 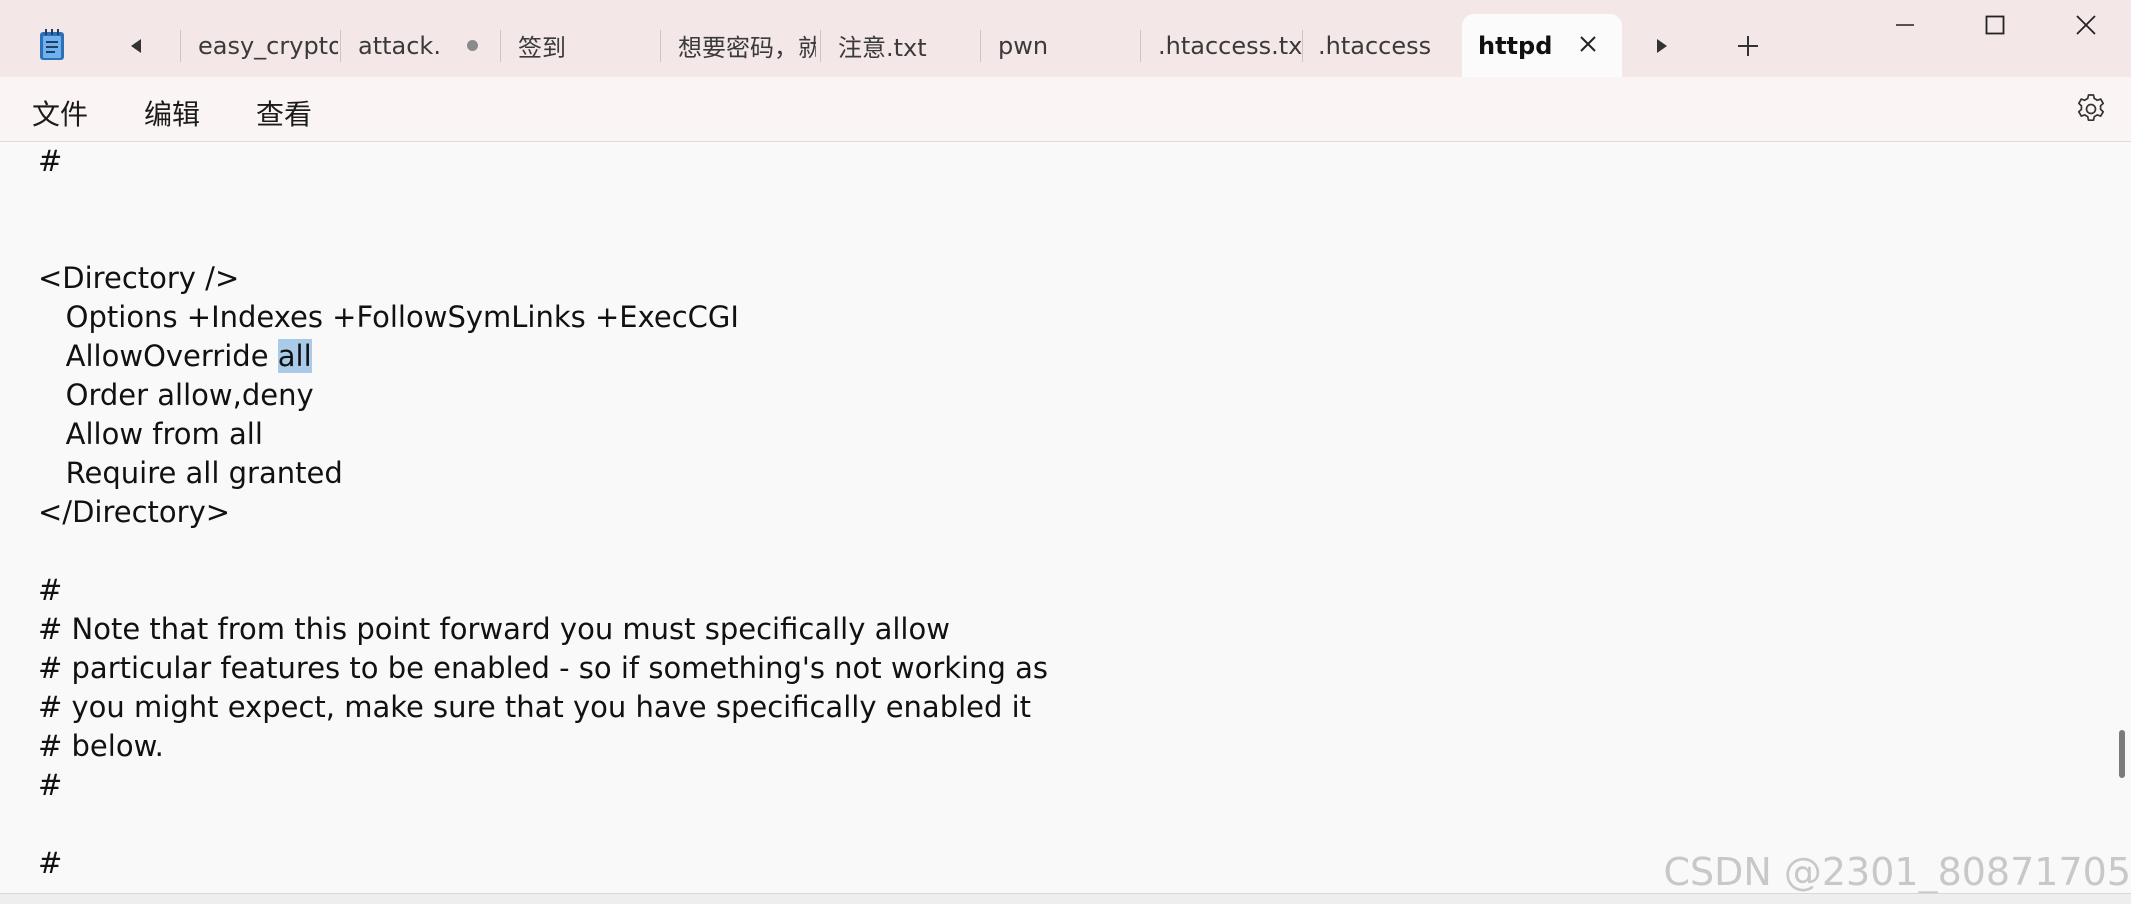 I want to click on editor-line: AllowOverride all, so click(x=175, y=356).